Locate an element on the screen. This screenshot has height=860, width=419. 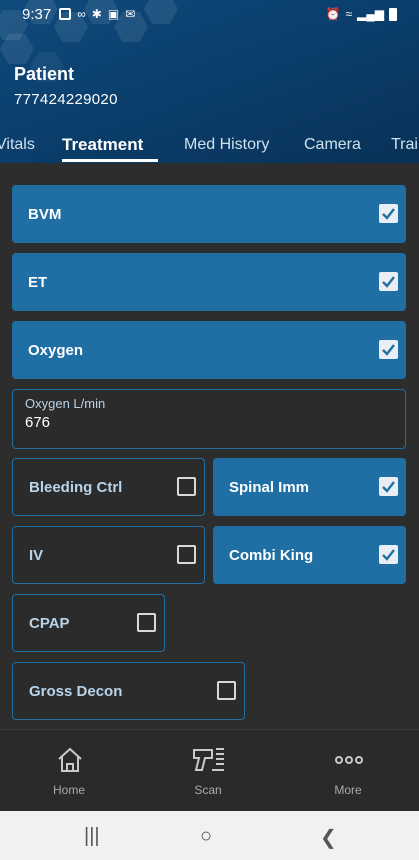
fan-icon: ✱ is located at coordinates (96, 14).